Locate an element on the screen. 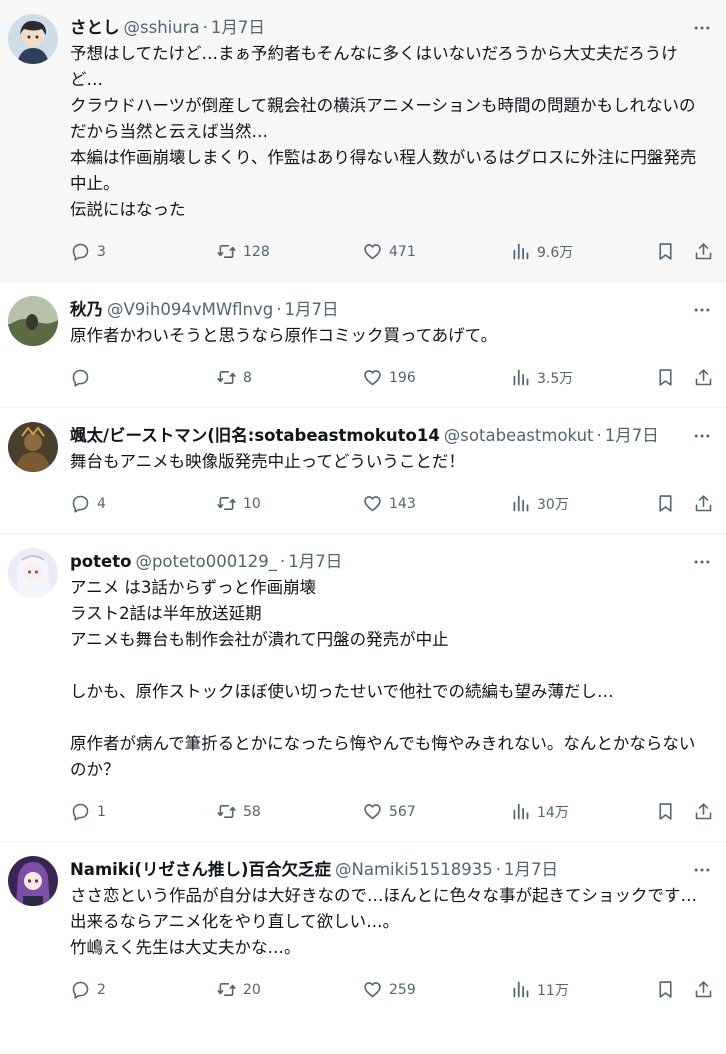 The image size is (726, 1054). repost-button: 10 is located at coordinates (238, 503).